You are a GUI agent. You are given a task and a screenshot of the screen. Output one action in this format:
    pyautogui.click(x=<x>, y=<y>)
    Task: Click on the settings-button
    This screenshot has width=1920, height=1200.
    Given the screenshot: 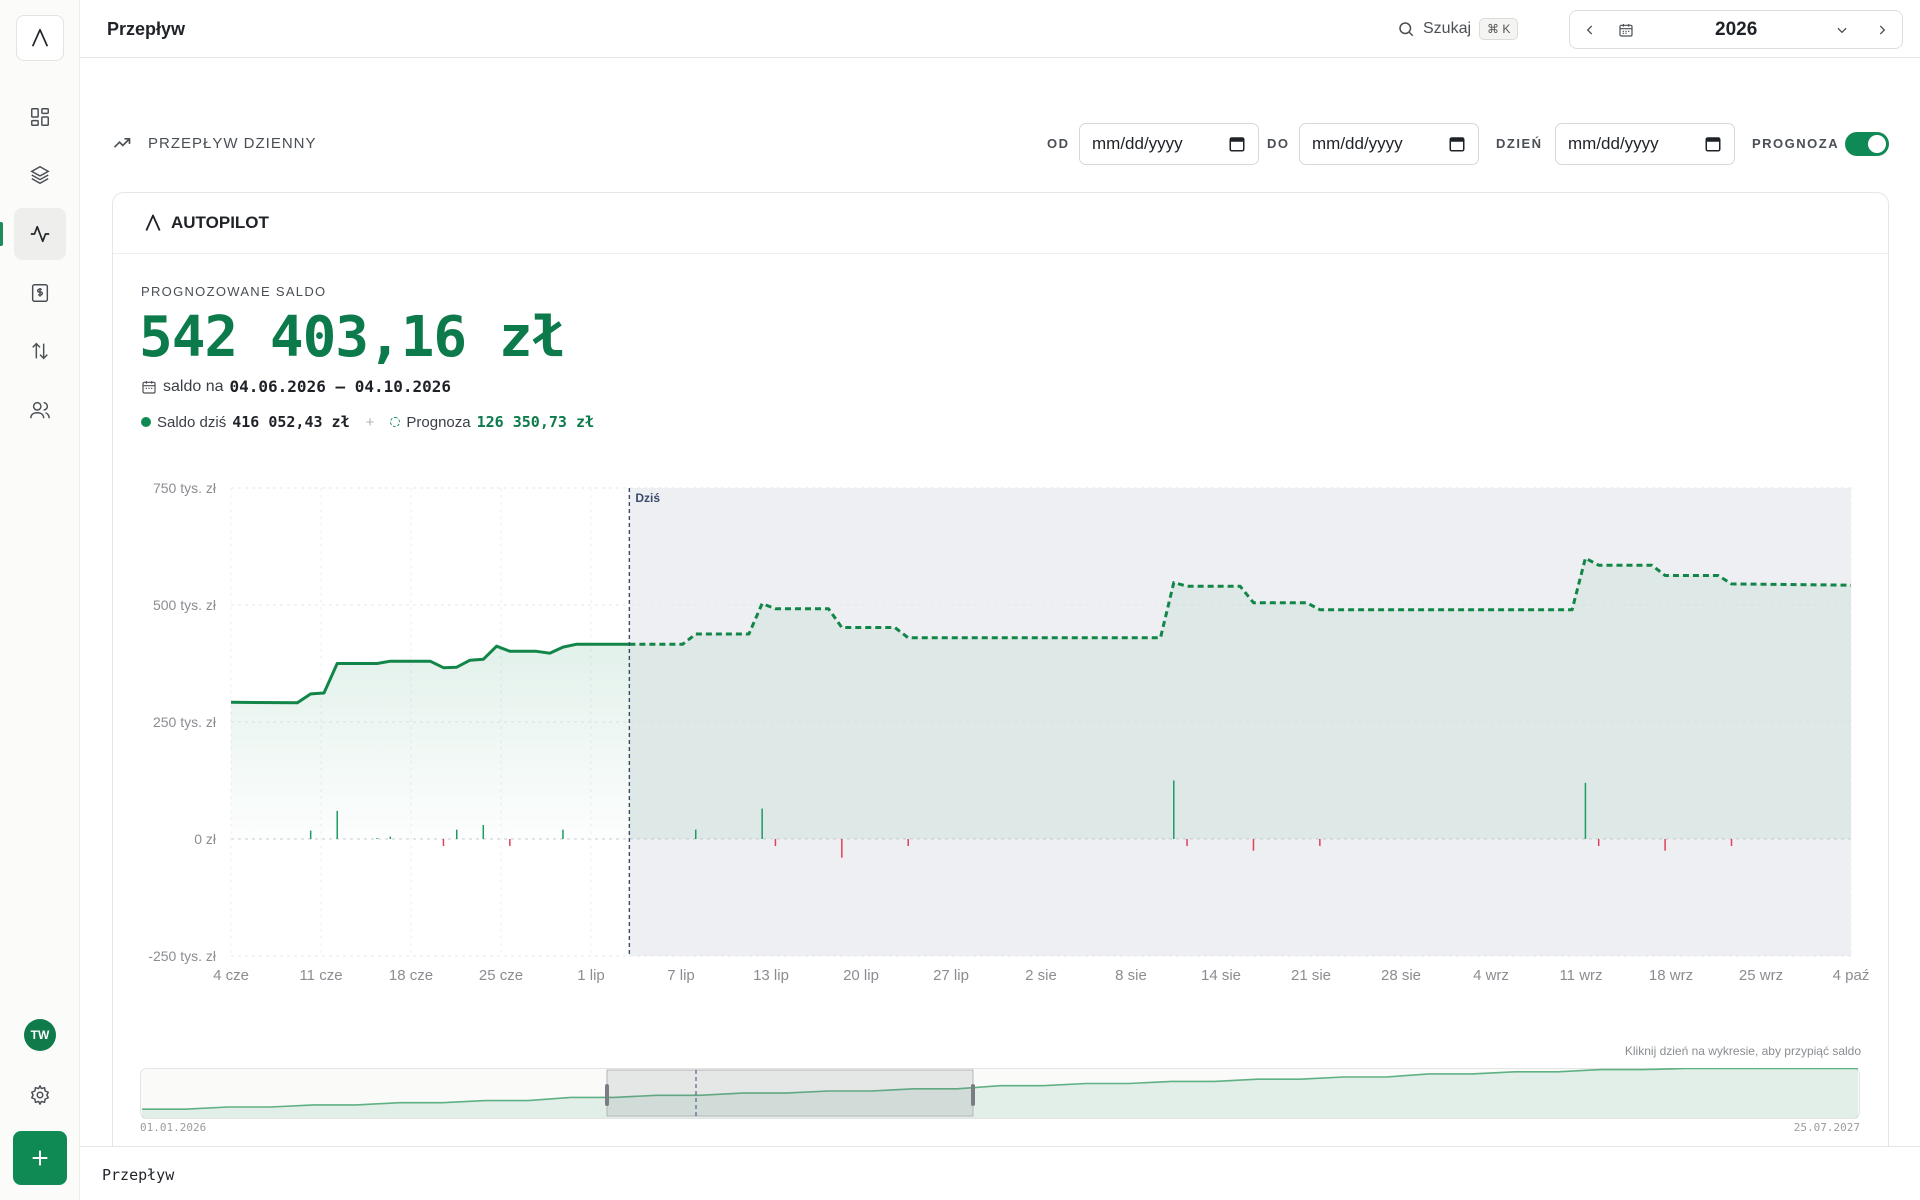 What is the action you would take?
    pyautogui.click(x=40, y=1095)
    